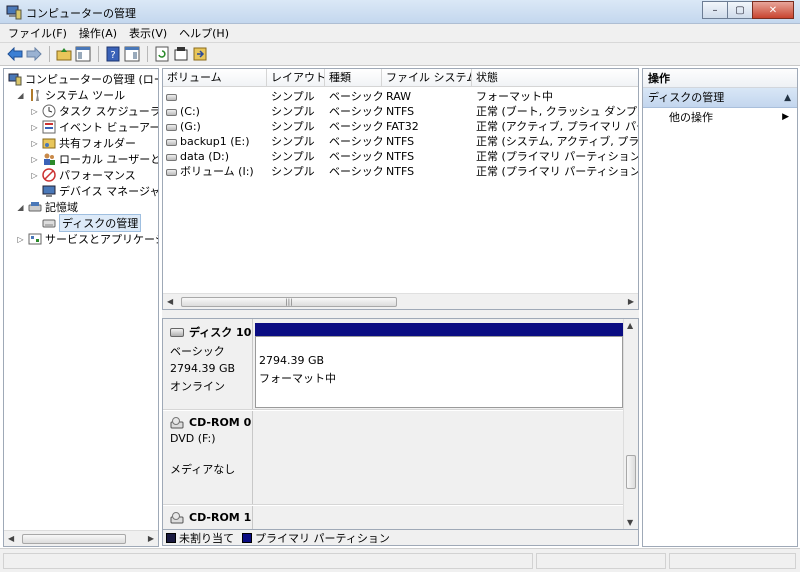 The image size is (800, 572). What do you see at coordinates (203, 469) in the screenshot?
I see `disk-state: メディアなし` at bounding box center [203, 469].